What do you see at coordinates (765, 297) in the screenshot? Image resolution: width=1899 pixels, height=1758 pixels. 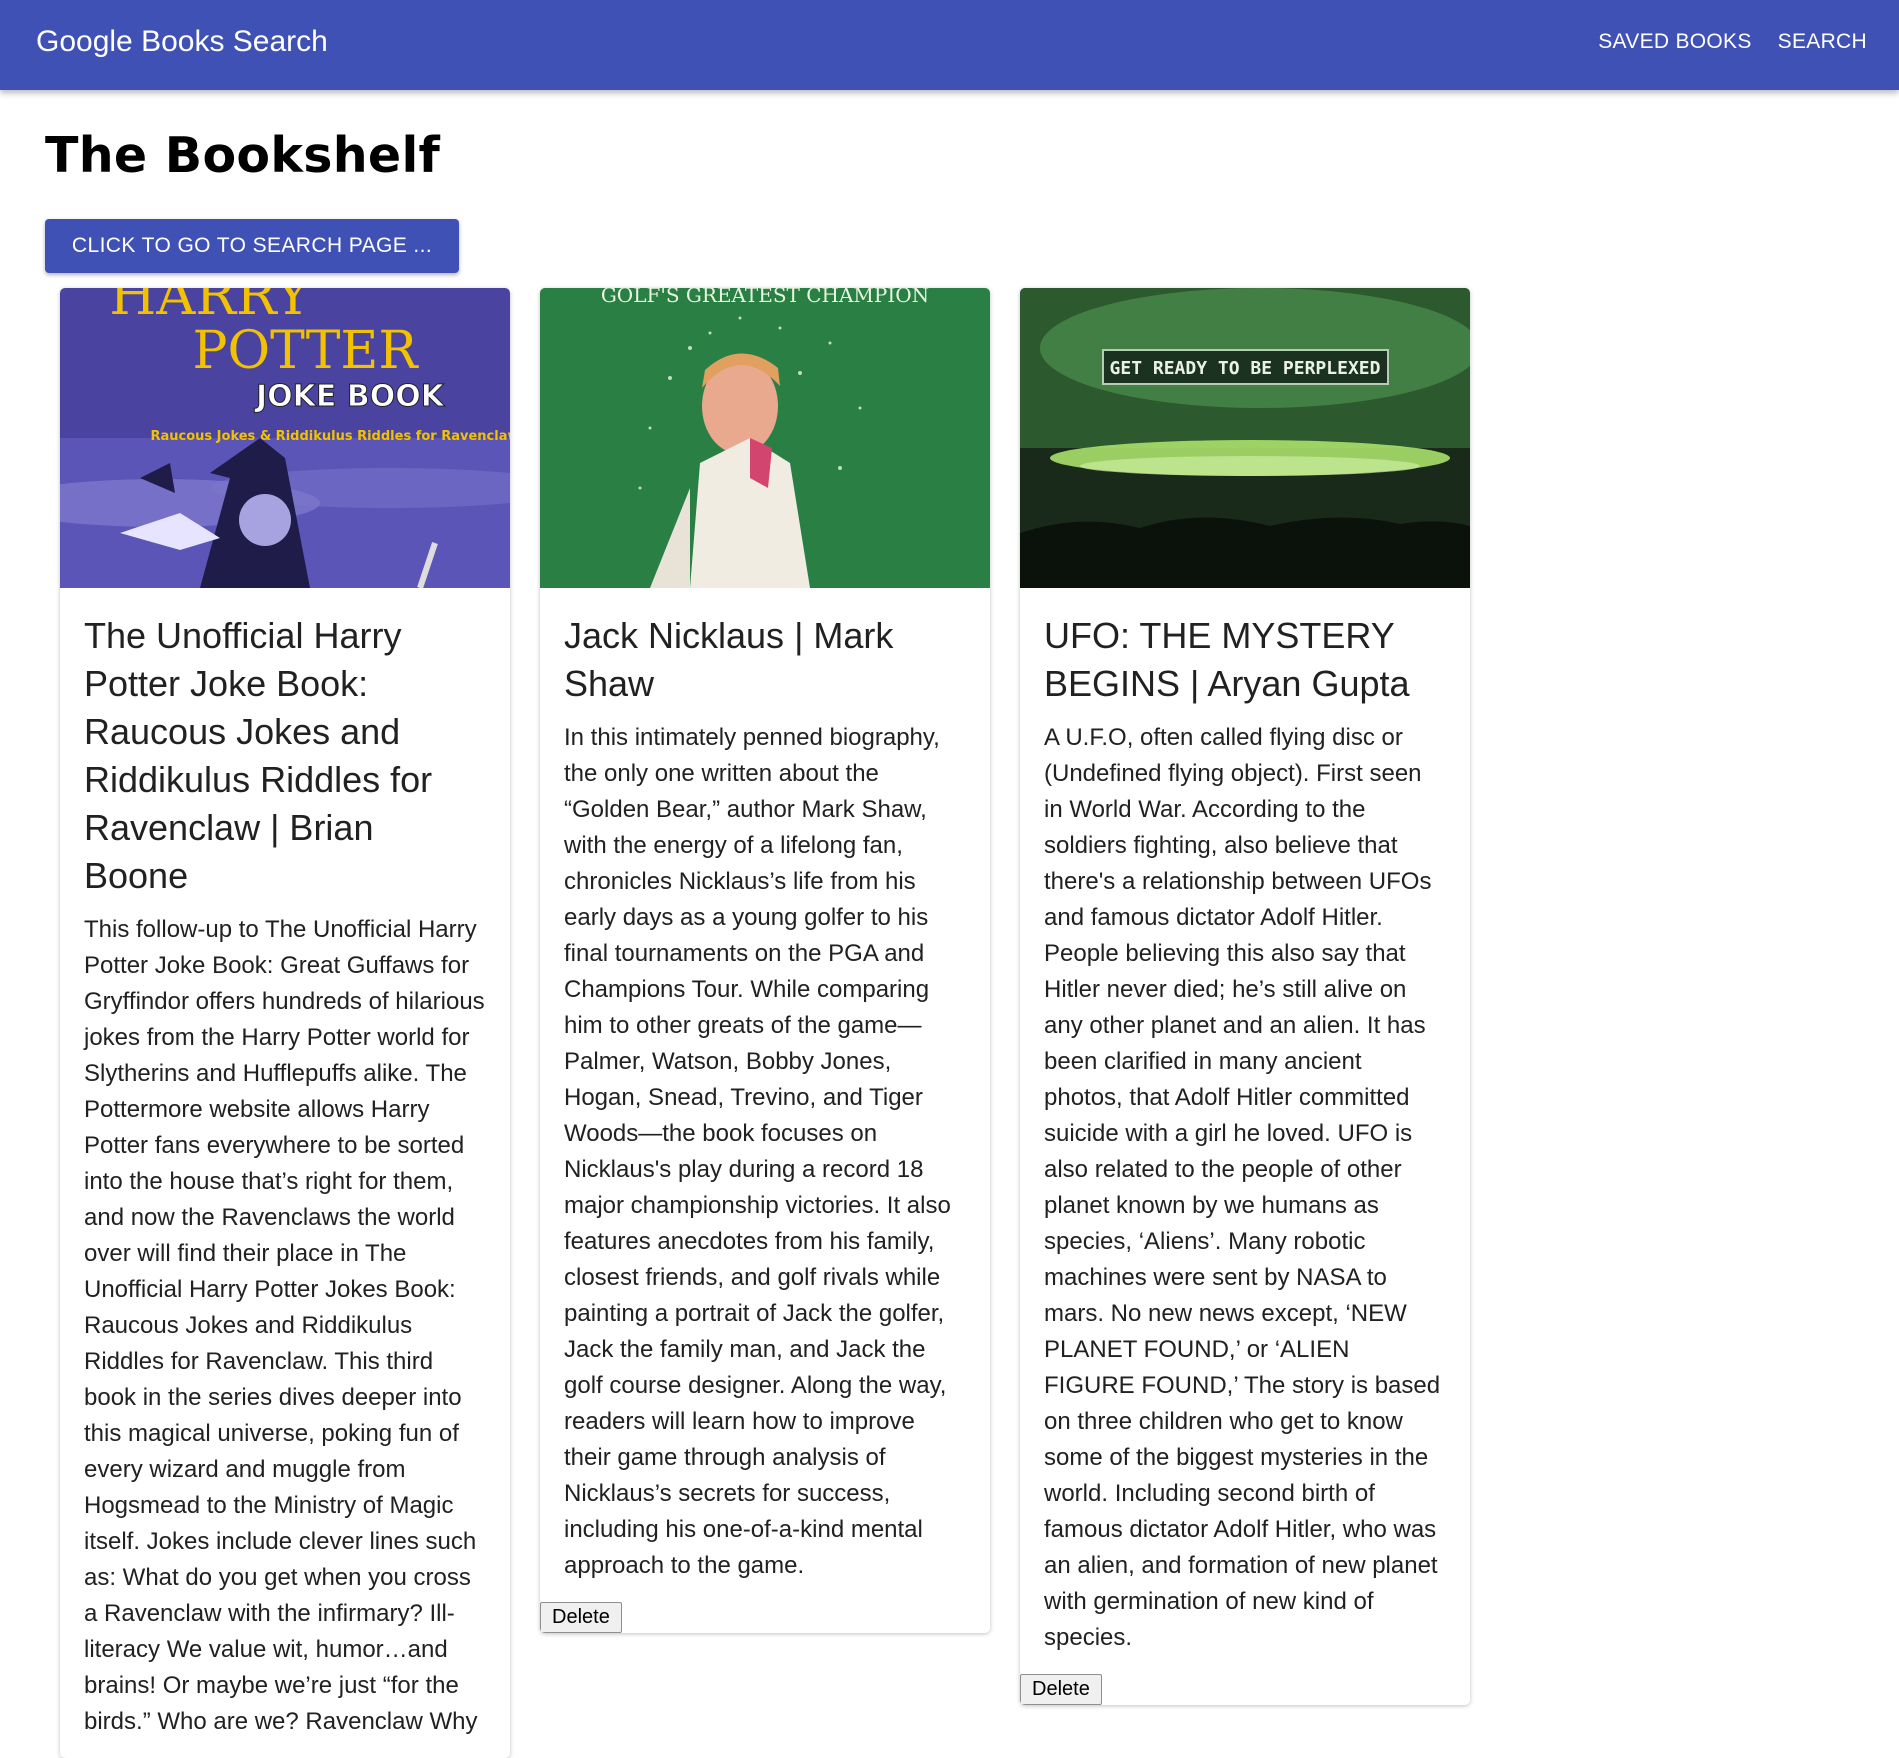 I see `cover-top-text: GOLF'S GREATEST CHAMPION` at bounding box center [765, 297].